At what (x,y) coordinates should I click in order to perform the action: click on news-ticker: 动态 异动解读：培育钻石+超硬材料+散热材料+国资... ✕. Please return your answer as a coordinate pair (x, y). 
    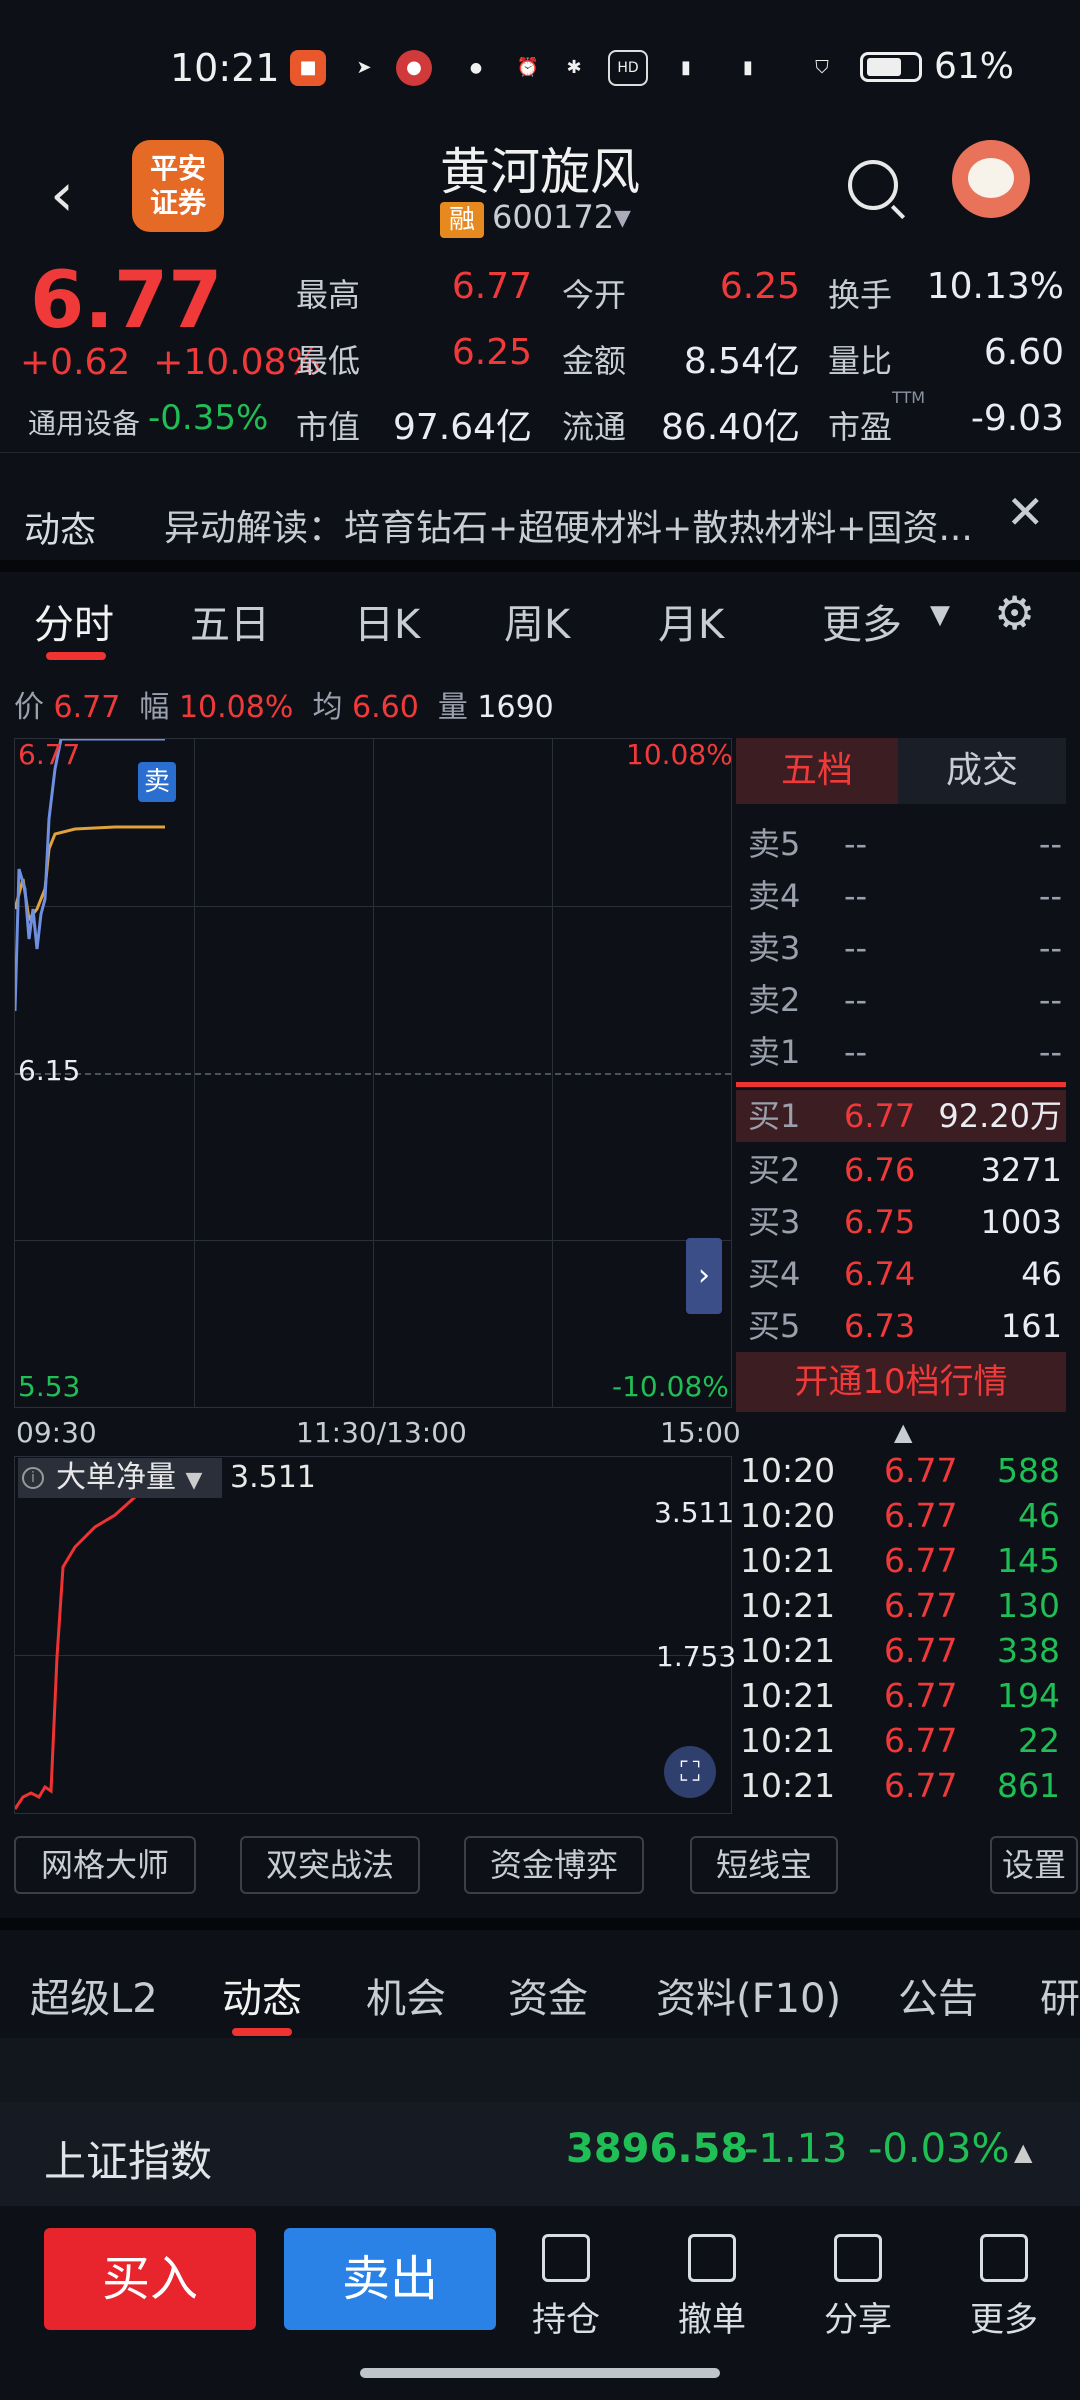
    Looking at the image, I should click on (540, 507).